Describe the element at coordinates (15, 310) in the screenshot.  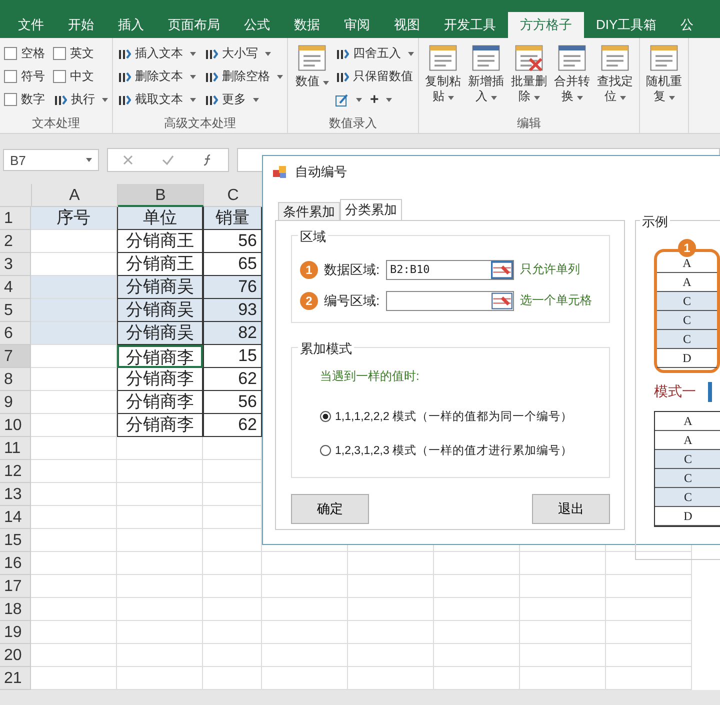
I see `row-header: 5` at that location.